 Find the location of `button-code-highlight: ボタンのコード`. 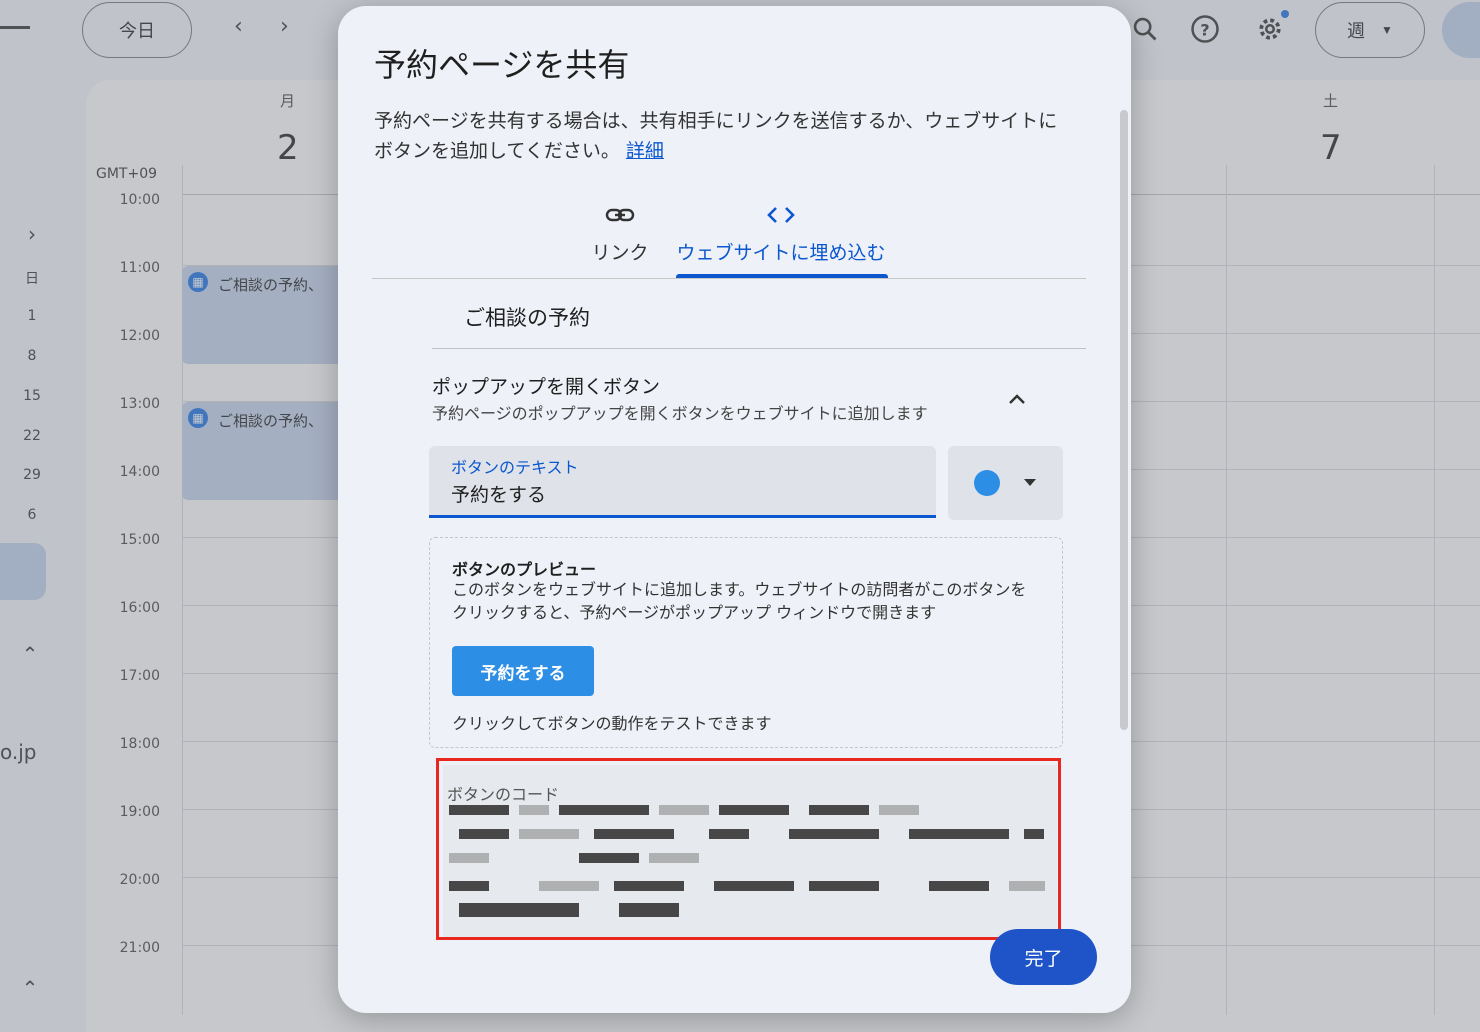

button-code-highlight: ボタンのコード is located at coordinates (748, 849).